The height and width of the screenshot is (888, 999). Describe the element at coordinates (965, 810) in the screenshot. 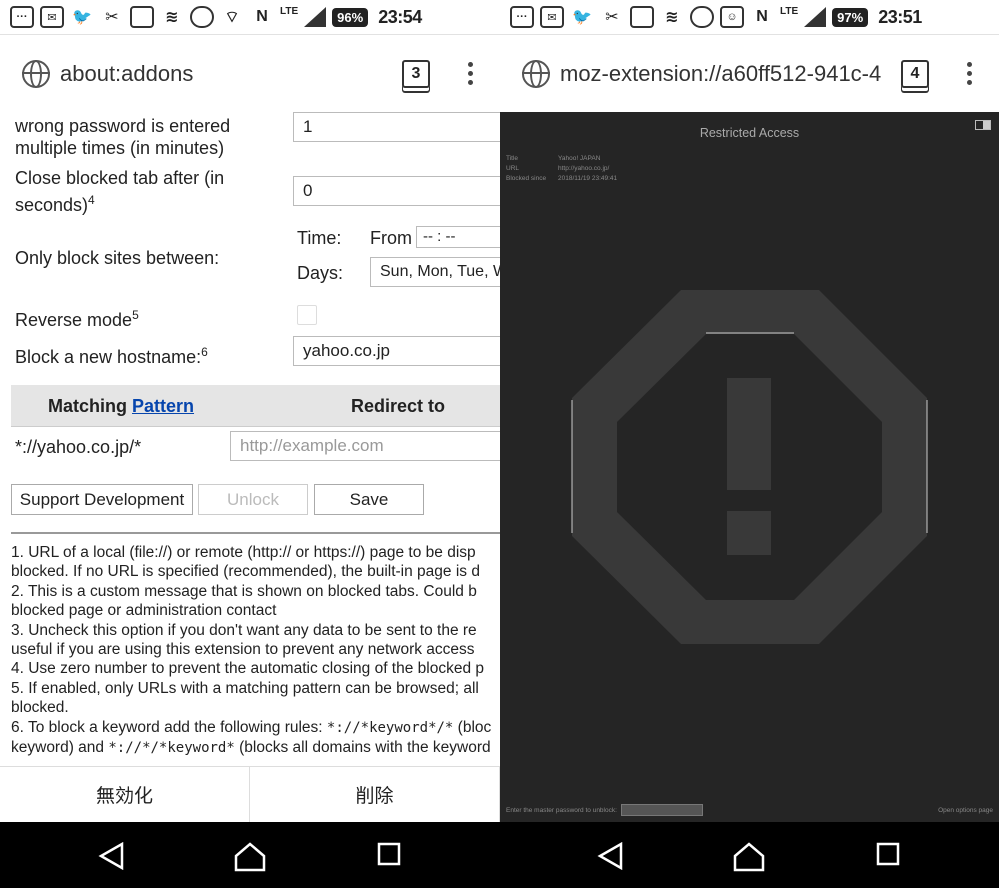

I see `open-options-link: Open options page` at that location.